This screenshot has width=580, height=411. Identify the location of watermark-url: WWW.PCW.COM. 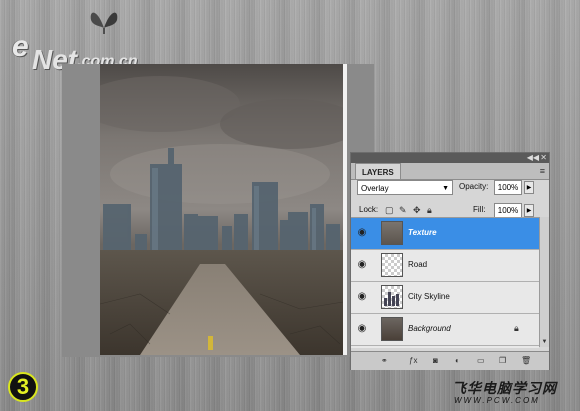
(497, 400).